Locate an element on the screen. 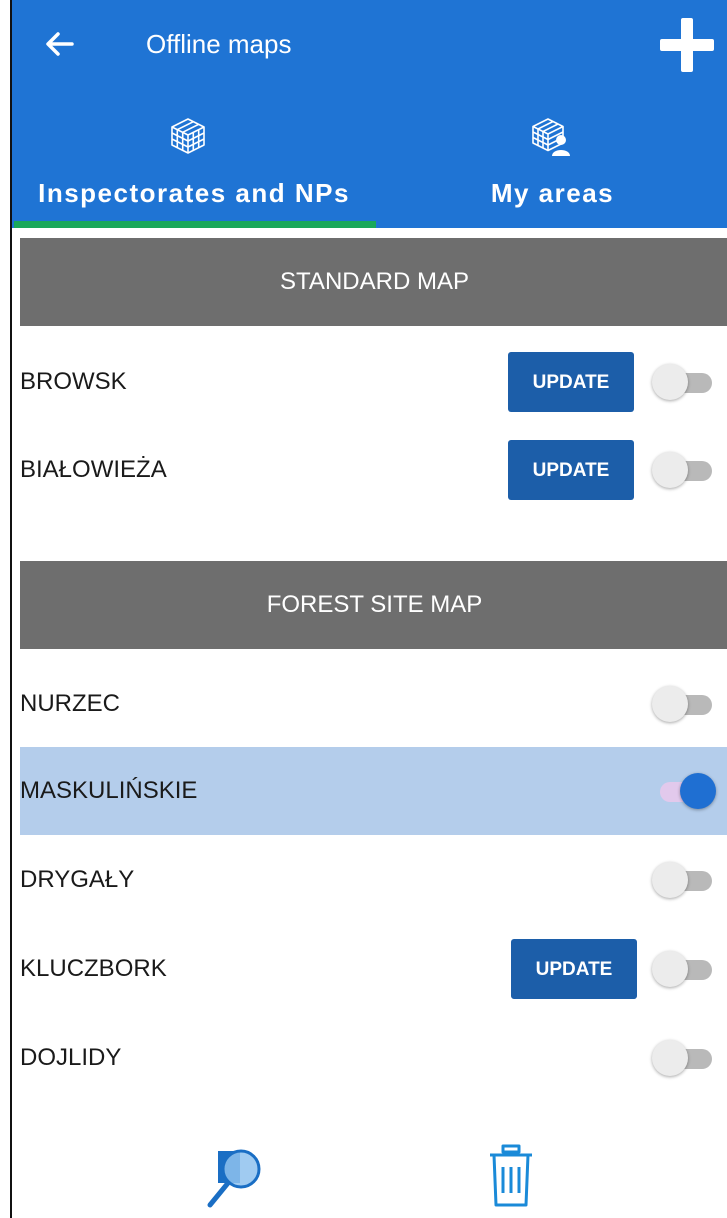 This screenshot has width=727, height=1218. section-header-standard: STANDARD MAP is located at coordinates (373, 282).